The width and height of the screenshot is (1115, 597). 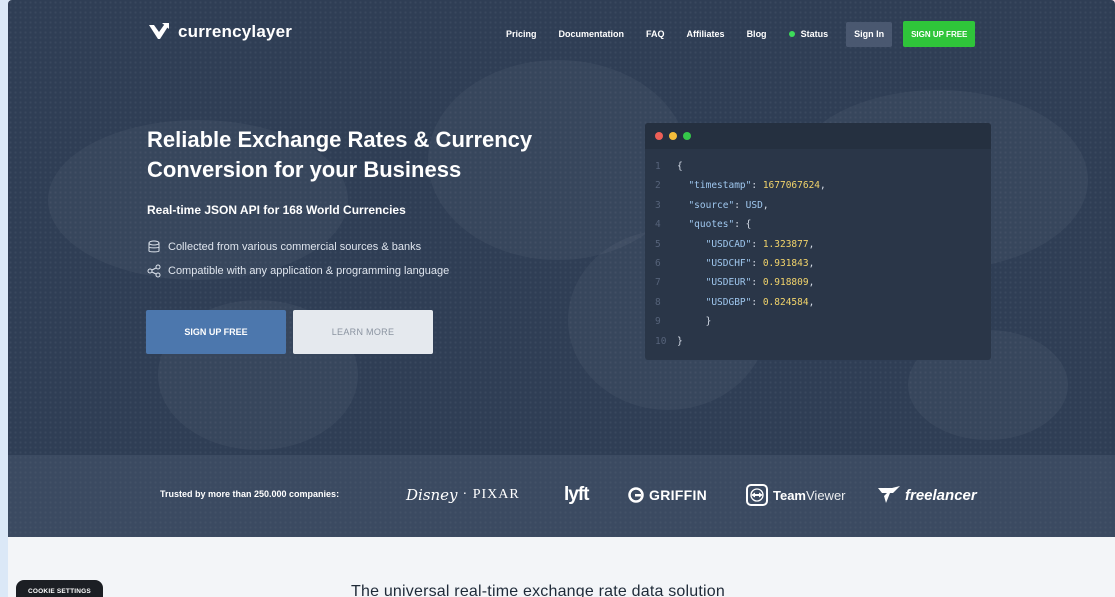 I want to click on freelancer-bird-icon, so click(x=889, y=494).